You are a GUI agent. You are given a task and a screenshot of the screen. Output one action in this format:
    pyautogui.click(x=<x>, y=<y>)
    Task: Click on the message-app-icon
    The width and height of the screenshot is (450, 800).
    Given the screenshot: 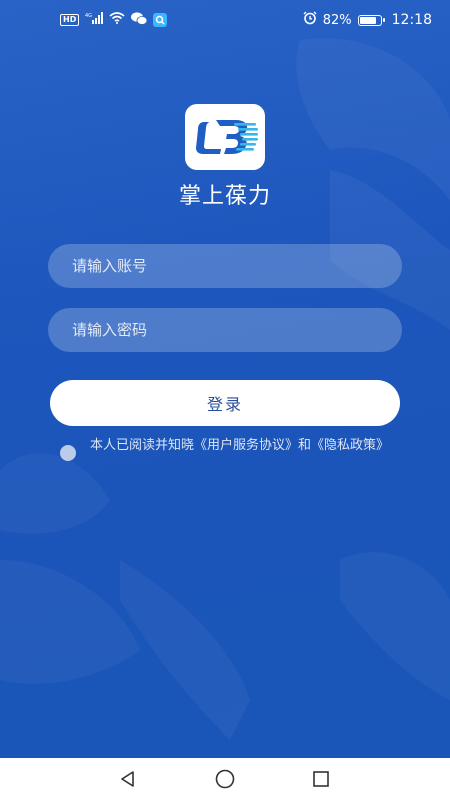 What is the action you would take?
    pyautogui.click(x=160, y=20)
    